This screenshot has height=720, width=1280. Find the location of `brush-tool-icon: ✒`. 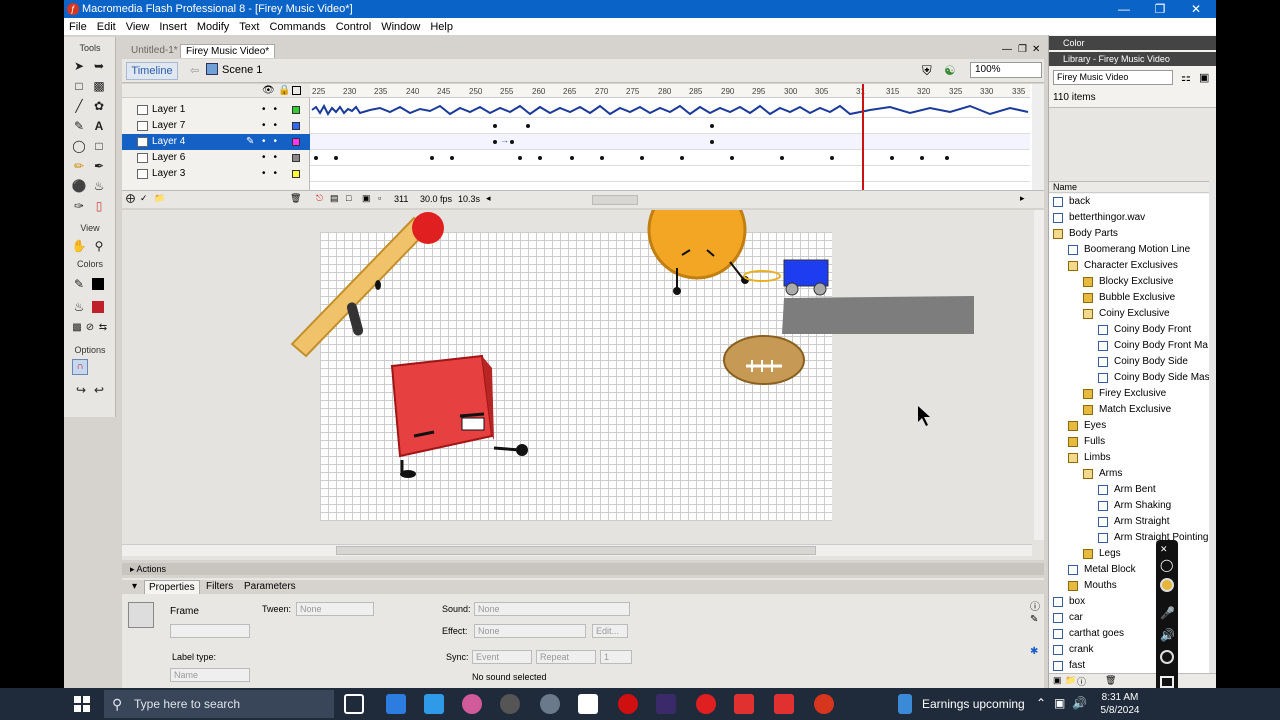

brush-tool-icon: ✒ is located at coordinates (99, 166).